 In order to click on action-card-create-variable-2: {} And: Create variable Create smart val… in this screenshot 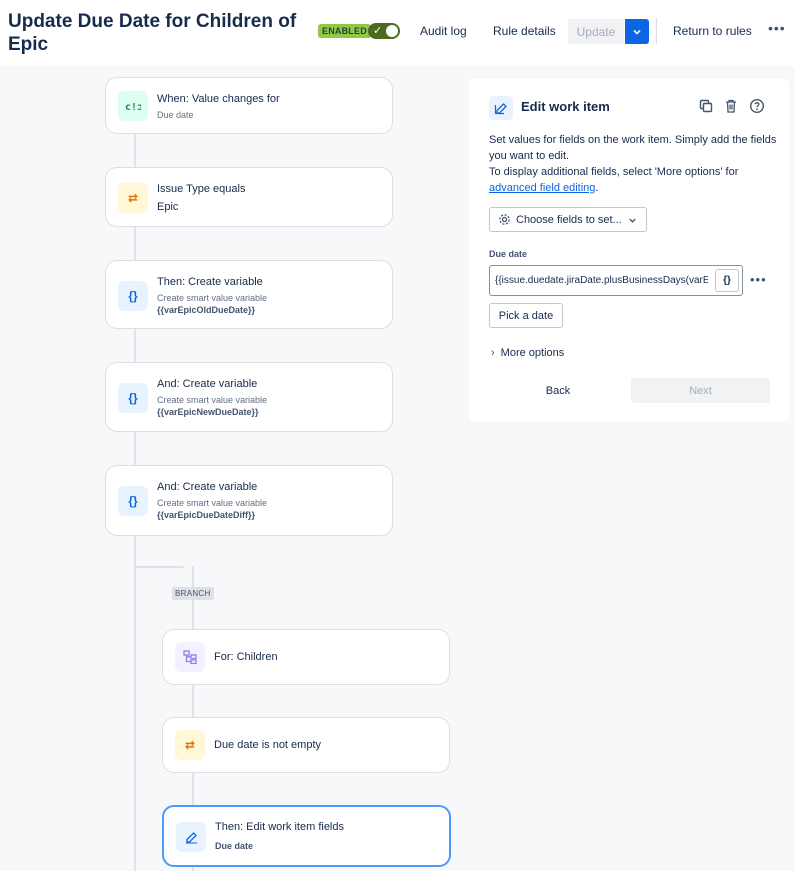, I will do `click(249, 397)`.